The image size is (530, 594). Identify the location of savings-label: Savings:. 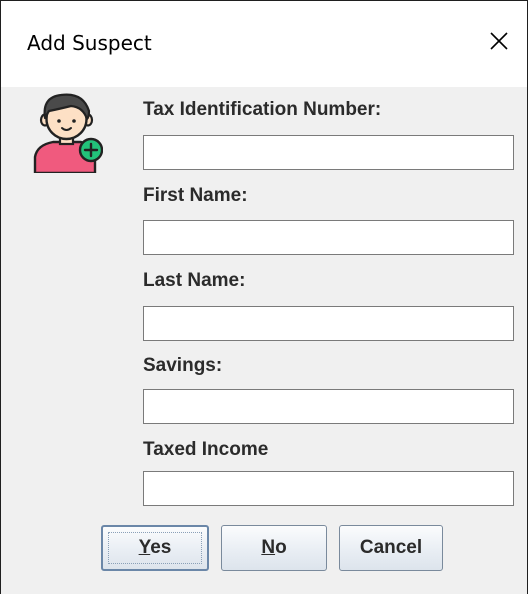
(183, 365).